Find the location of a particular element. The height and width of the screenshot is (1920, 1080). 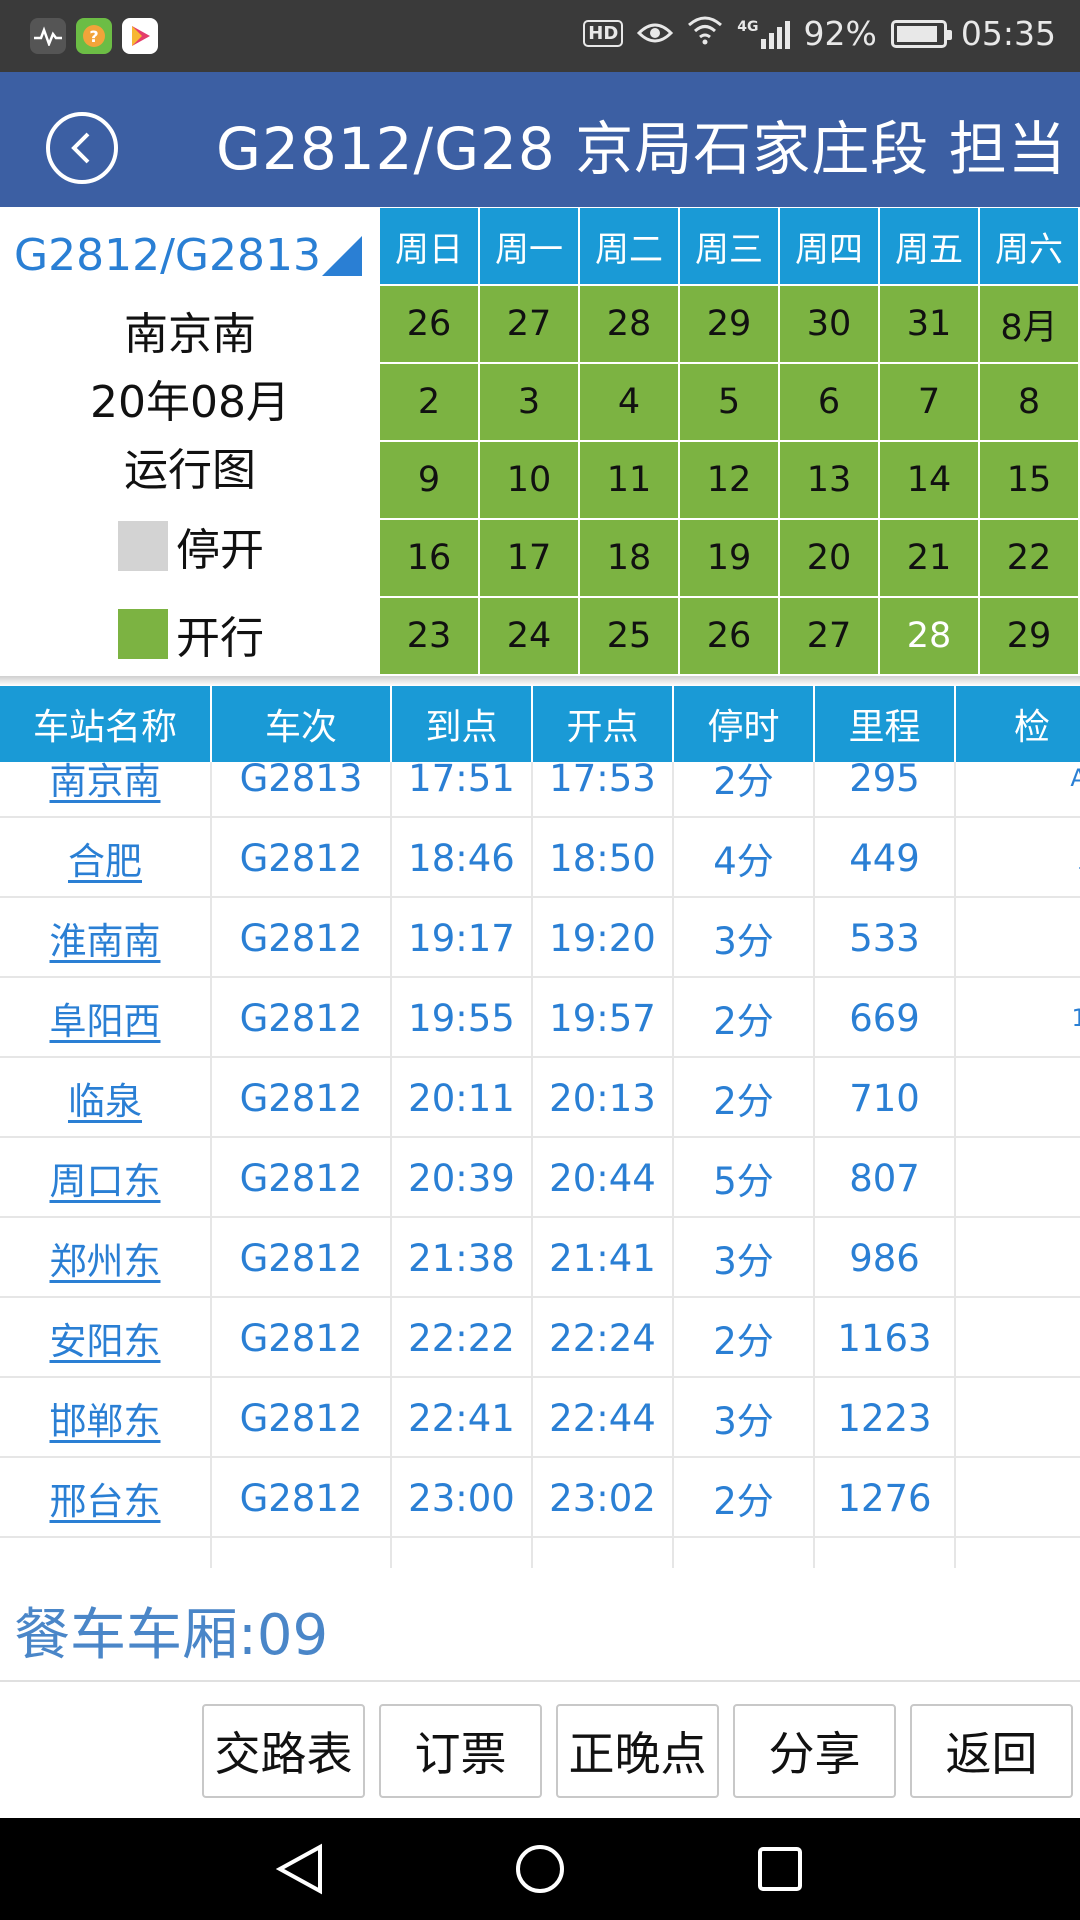

calendar-day: 13 is located at coordinates (830, 480).